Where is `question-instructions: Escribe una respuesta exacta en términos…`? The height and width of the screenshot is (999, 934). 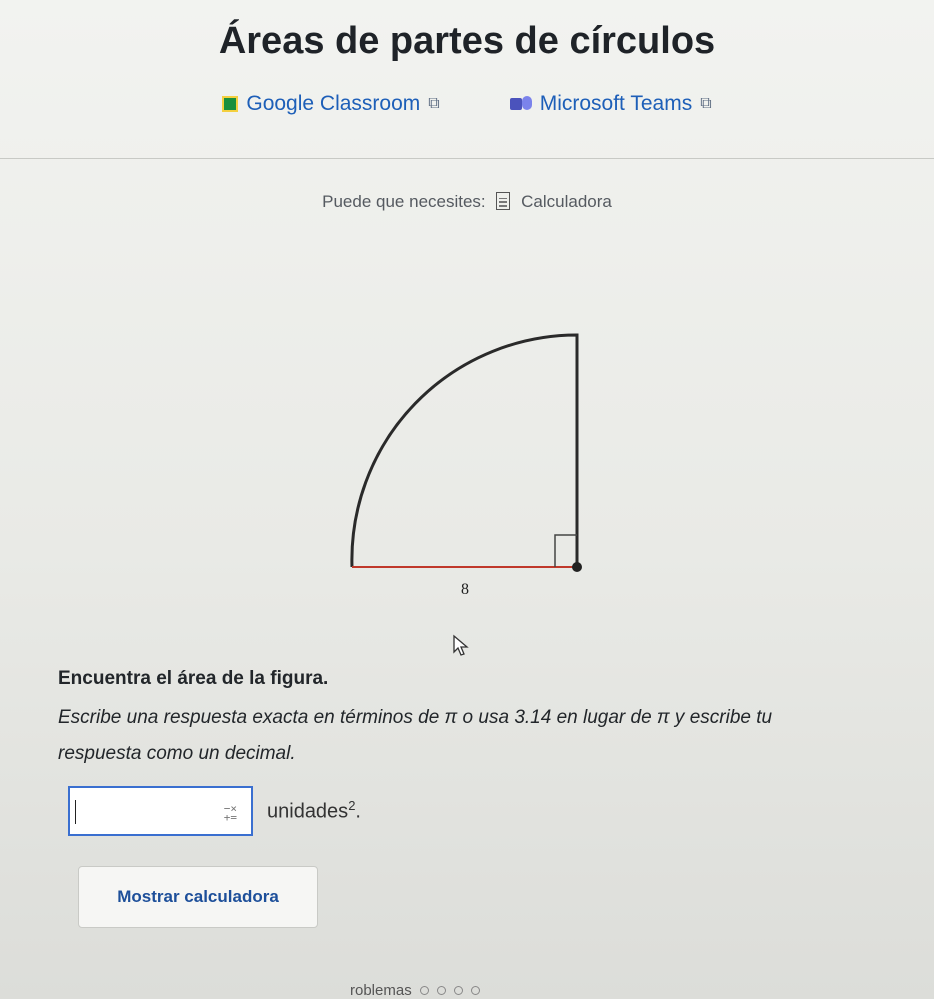
question-instructions: Escribe una respuesta exacta en términos… is located at coordinates (415, 735).